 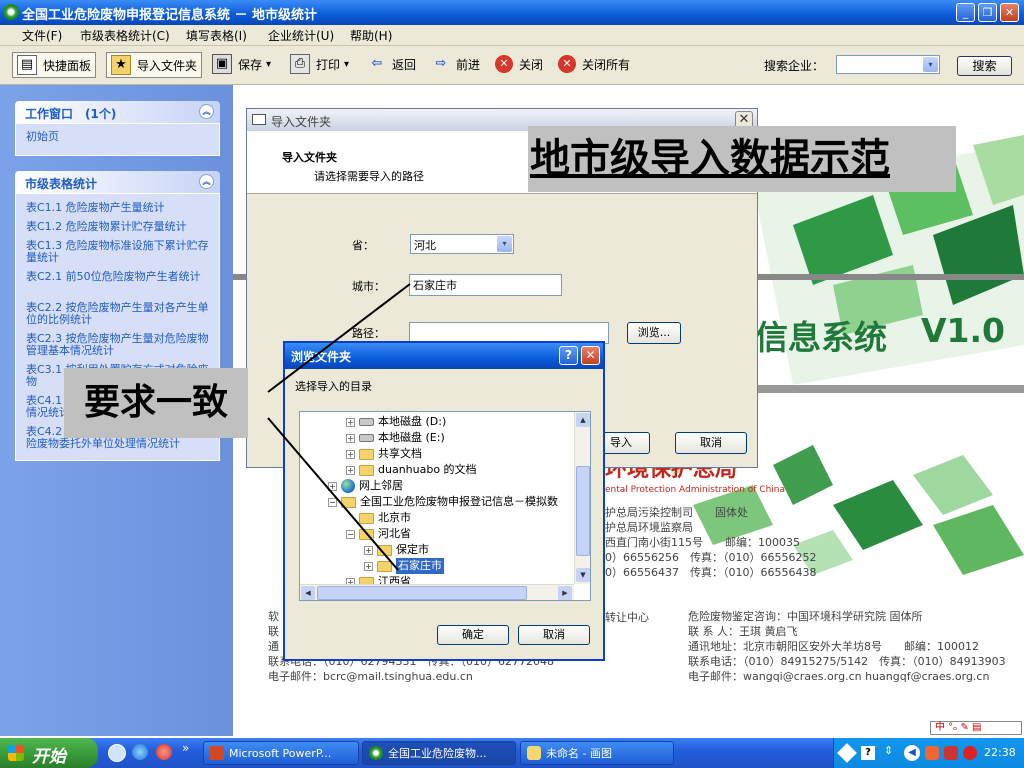 What do you see at coordinates (118, 227) in the screenshot?
I see `stats-item-c12: 表C1.2 危险废物累计贮存量统计` at bounding box center [118, 227].